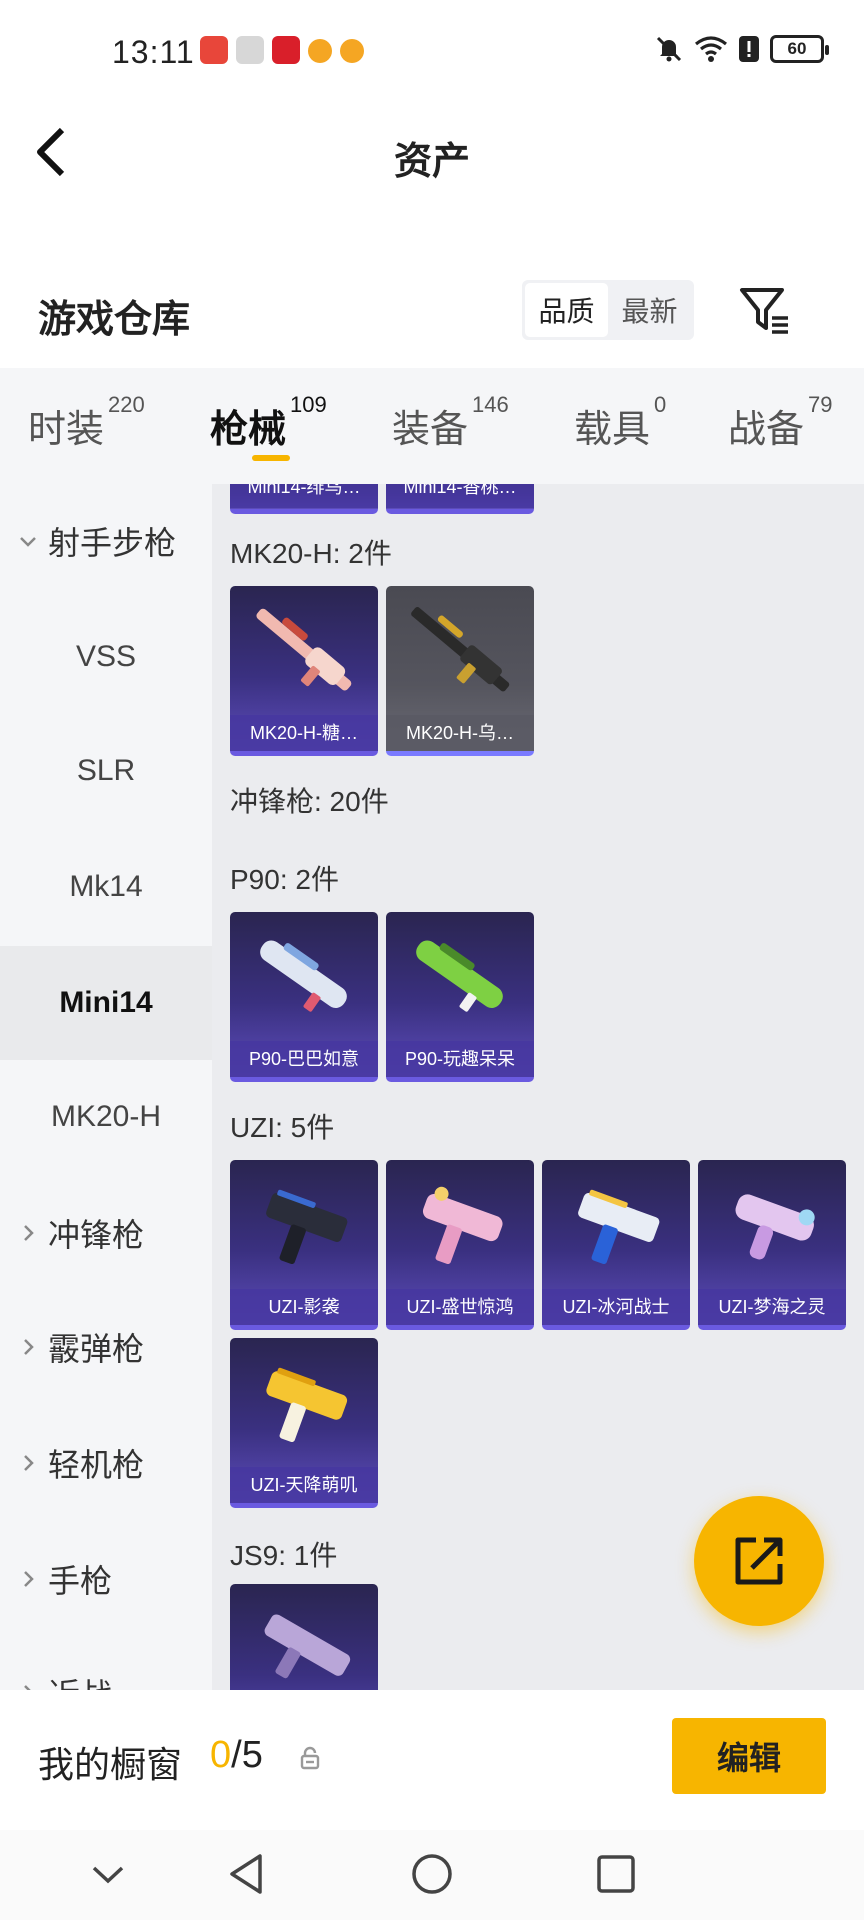 The height and width of the screenshot is (1920, 864). I want to click on showcase-count: 0/5, so click(236, 1755).